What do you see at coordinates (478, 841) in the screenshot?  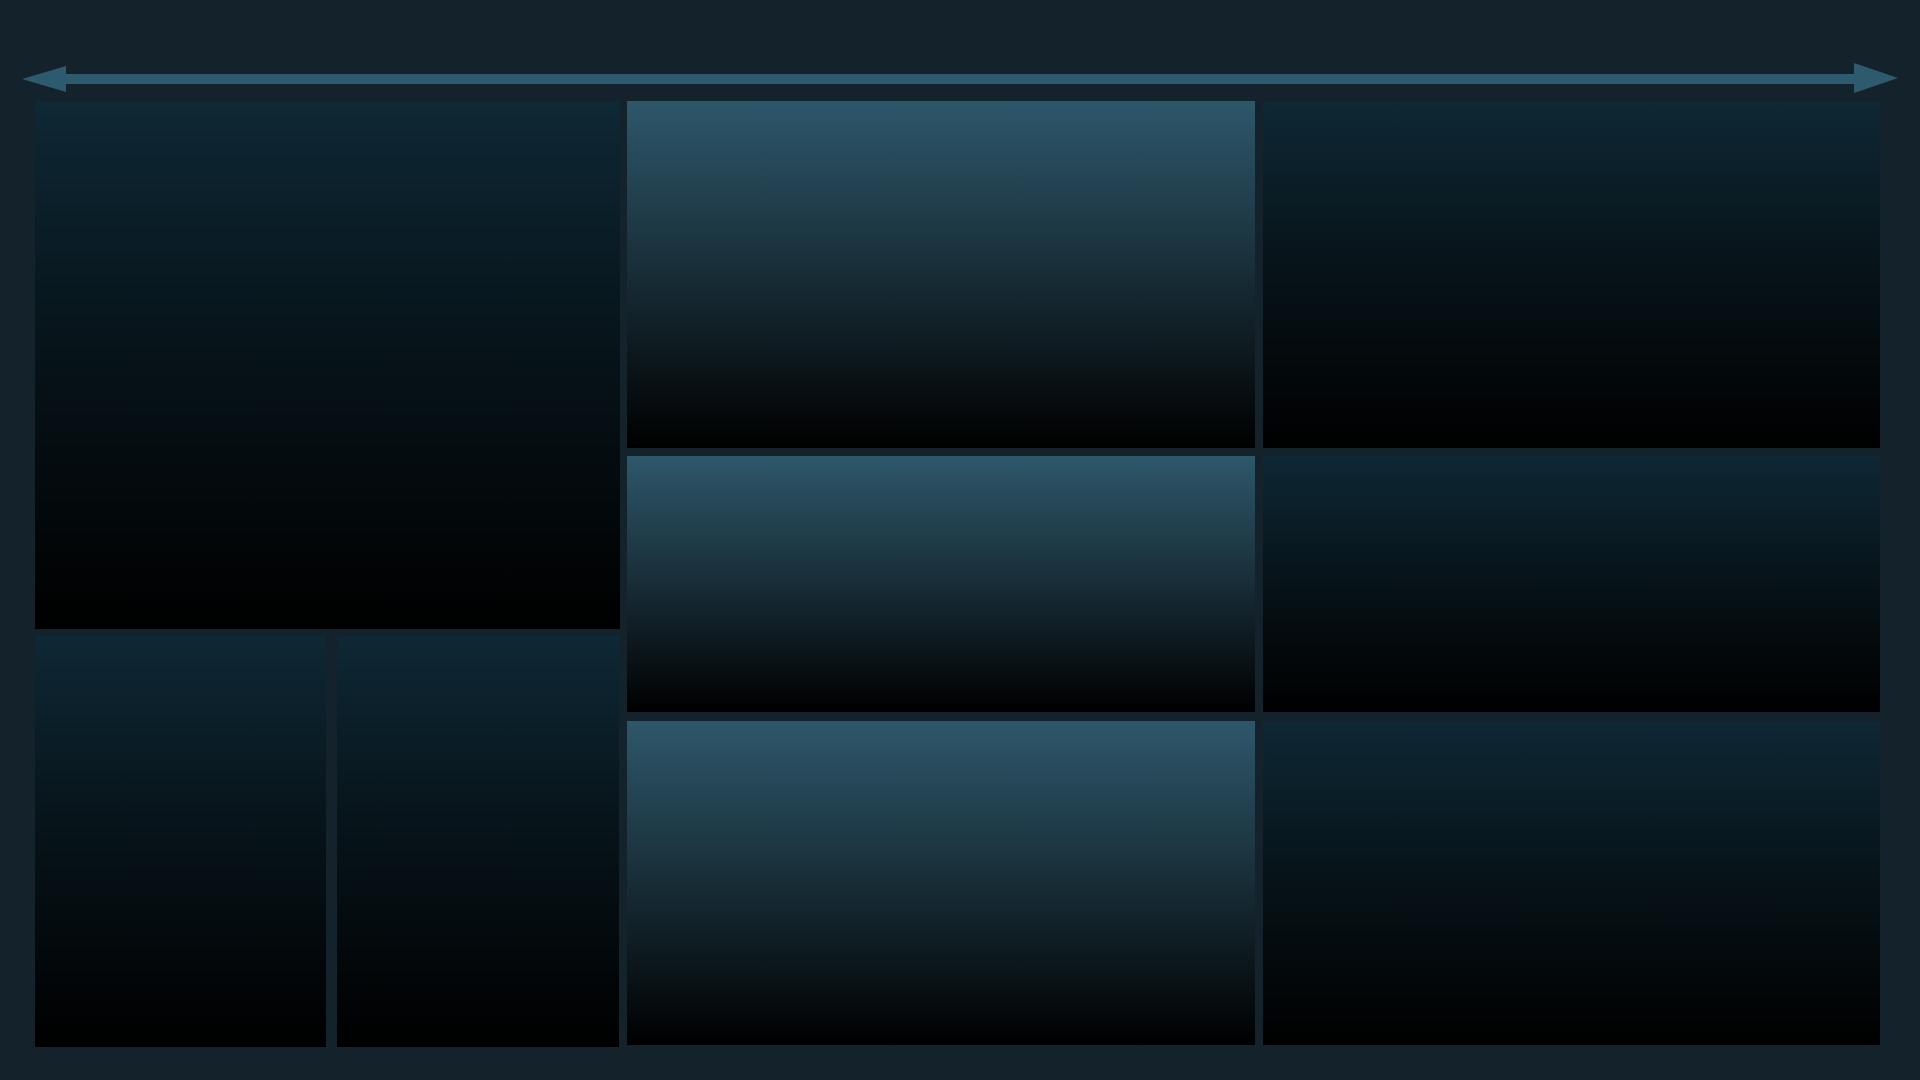 I see `tile-left-bottom-right` at bounding box center [478, 841].